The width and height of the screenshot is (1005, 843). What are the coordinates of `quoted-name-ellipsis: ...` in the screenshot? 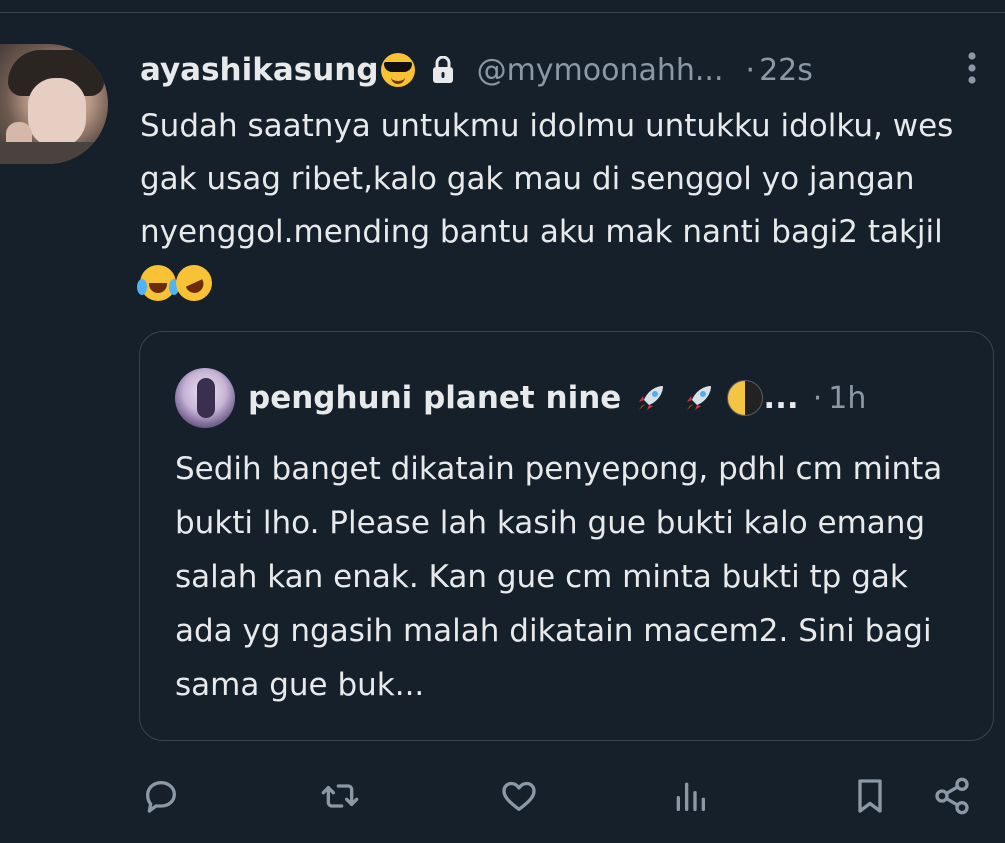 It's located at (781, 398).